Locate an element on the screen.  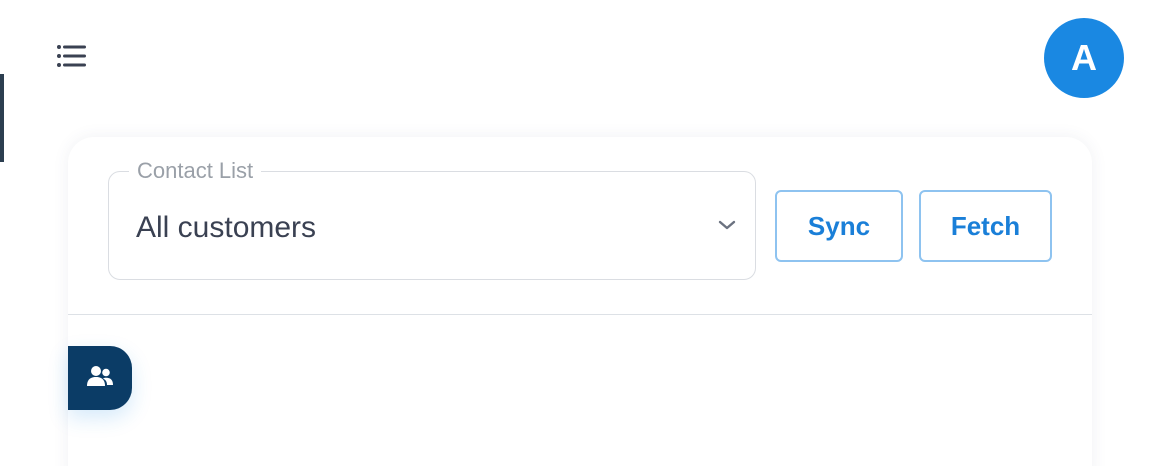
fetch-button: Fetch is located at coordinates (985, 226).